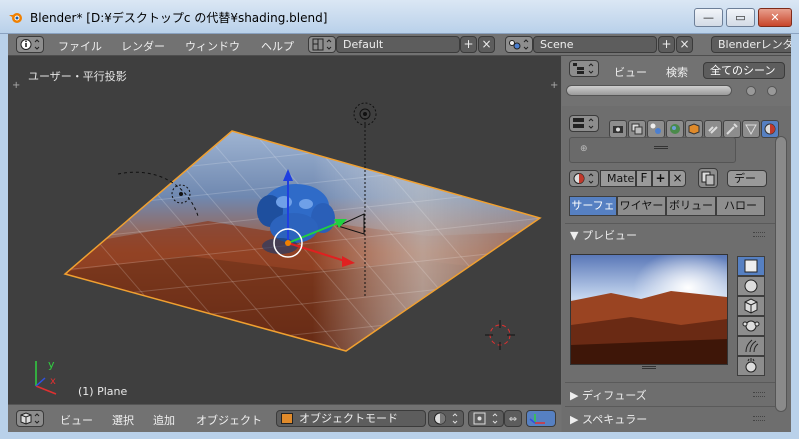 The width and height of the screenshot is (799, 439). Describe the element at coordinates (4, 236) in the screenshot. I see `window-frame-left` at that location.